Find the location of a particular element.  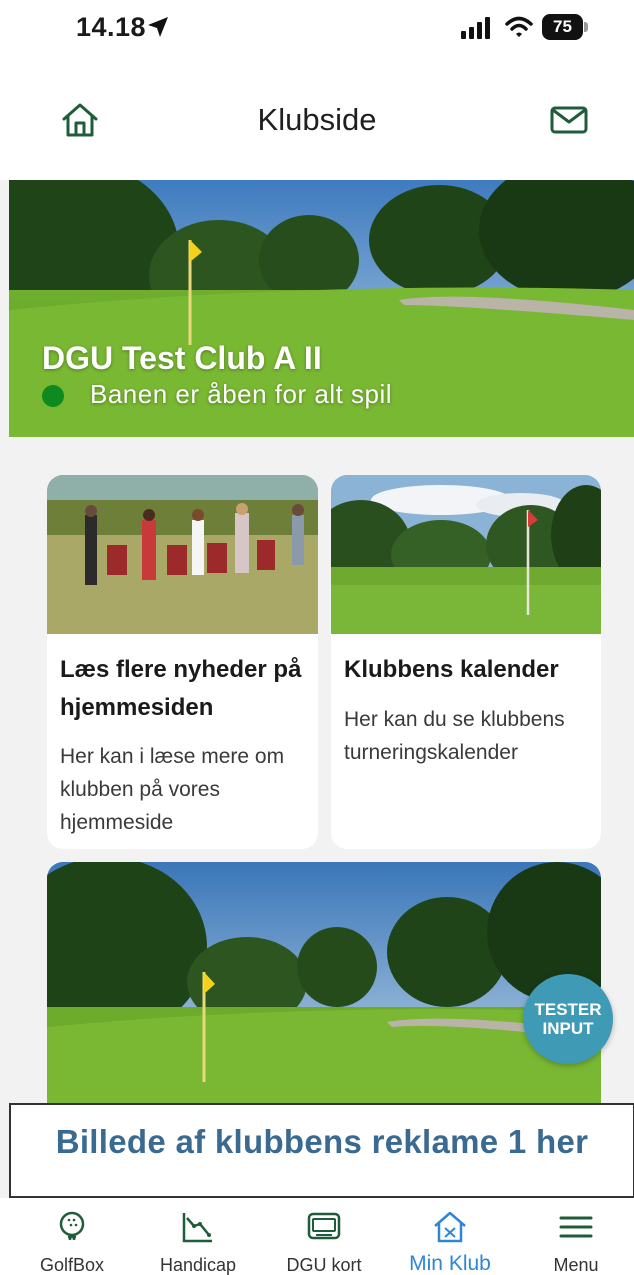

tab-golfbox: GolfBox is located at coordinates (72, 1236).